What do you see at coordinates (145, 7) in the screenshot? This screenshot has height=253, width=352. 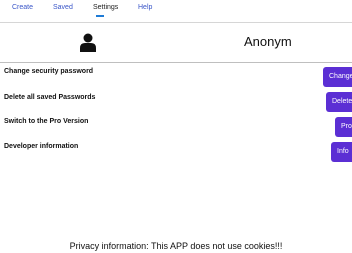 I see `tab-help: Help` at bounding box center [145, 7].